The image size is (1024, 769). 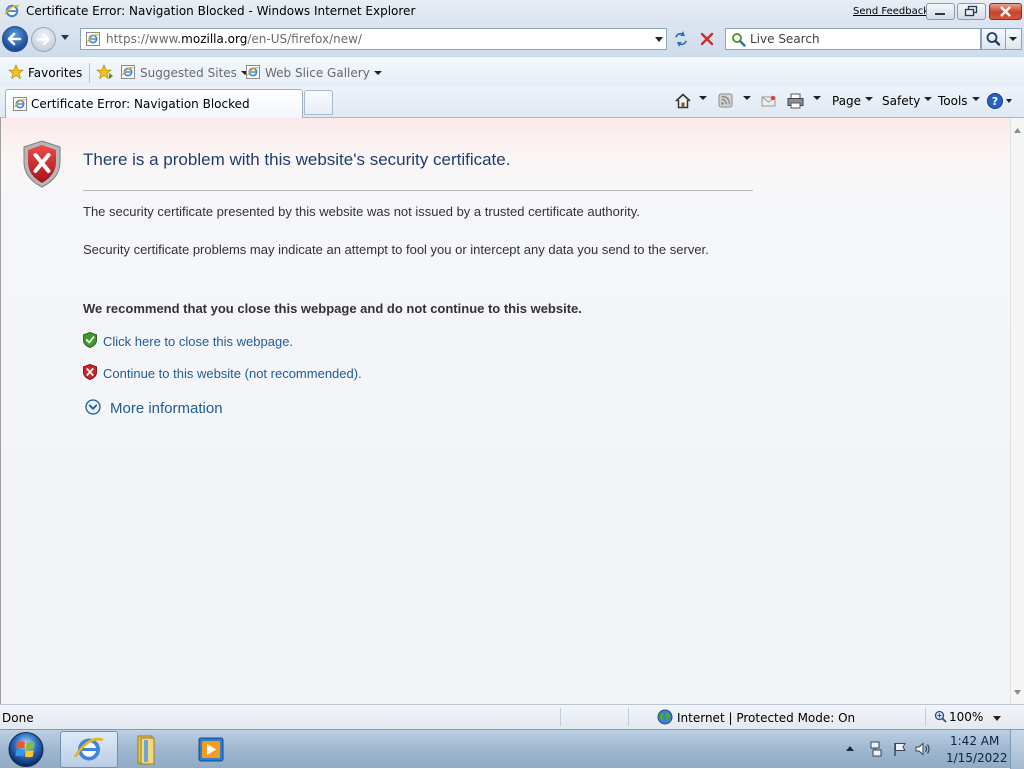 I want to click on web-slice-gallery-button: Web Slice Gallery, so click(x=313, y=72).